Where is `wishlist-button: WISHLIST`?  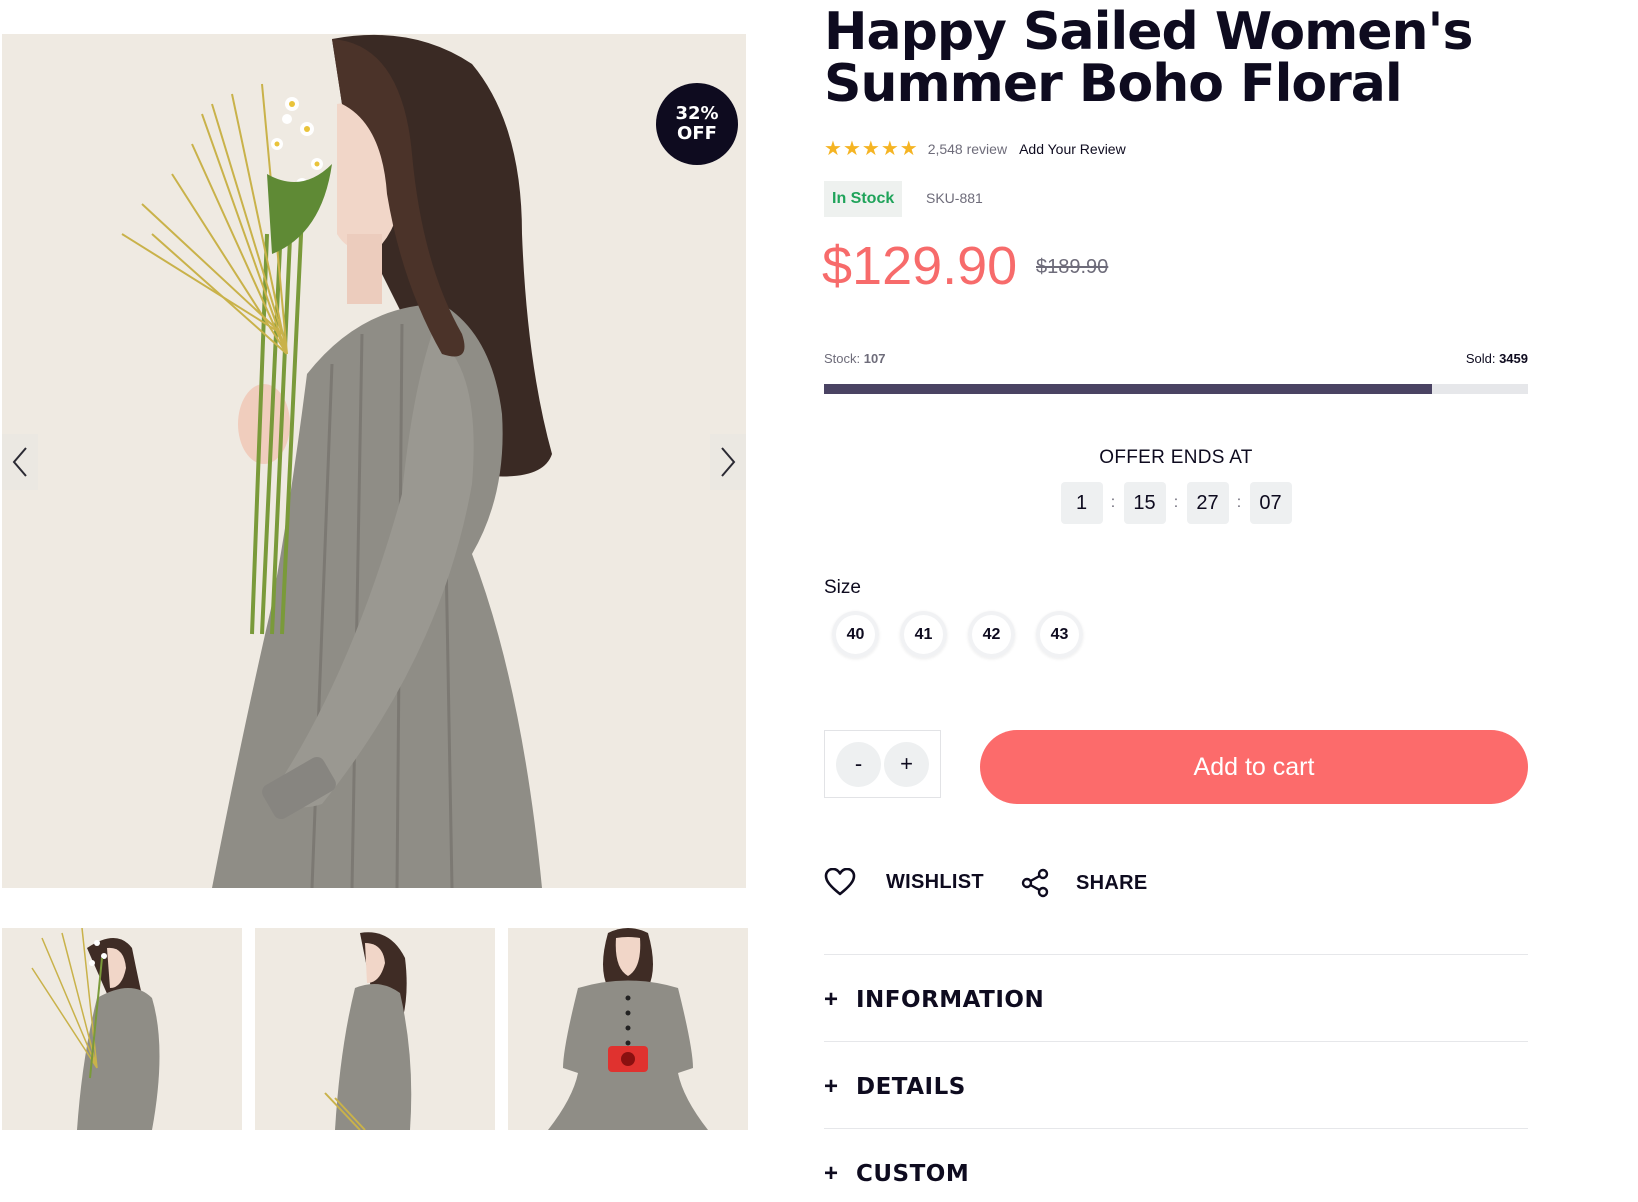
wishlist-button: WISHLIST is located at coordinates (904, 882).